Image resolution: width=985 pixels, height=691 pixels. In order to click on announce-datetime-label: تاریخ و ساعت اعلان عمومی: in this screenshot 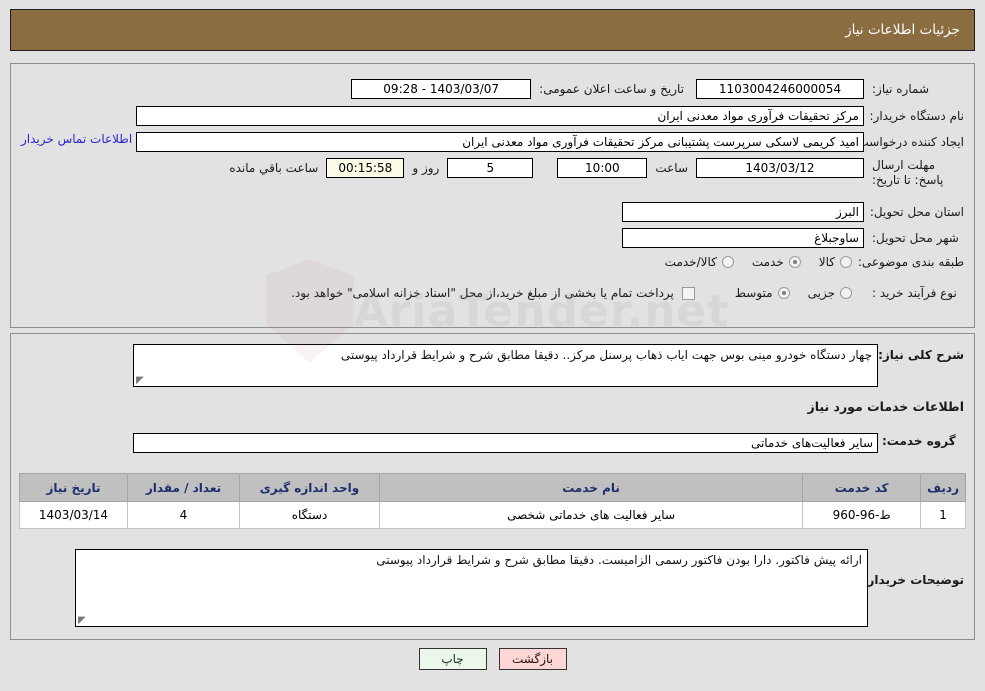, I will do `click(611, 89)`.